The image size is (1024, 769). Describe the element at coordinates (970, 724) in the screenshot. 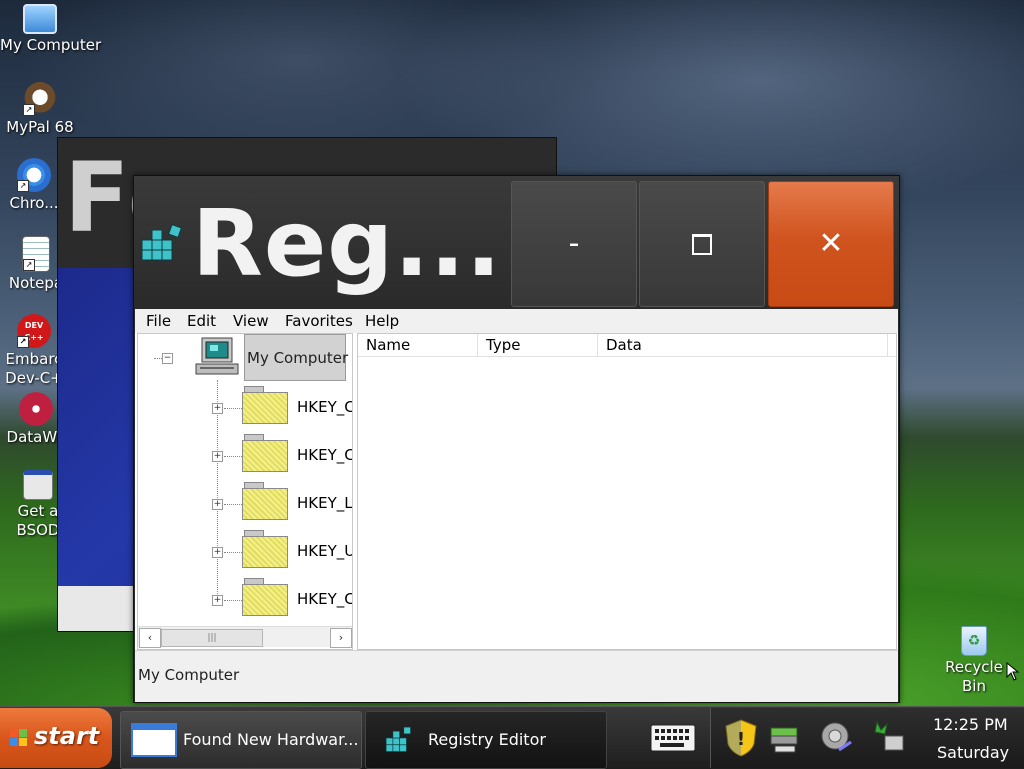

I see `clock-time: 12:25 PM` at that location.